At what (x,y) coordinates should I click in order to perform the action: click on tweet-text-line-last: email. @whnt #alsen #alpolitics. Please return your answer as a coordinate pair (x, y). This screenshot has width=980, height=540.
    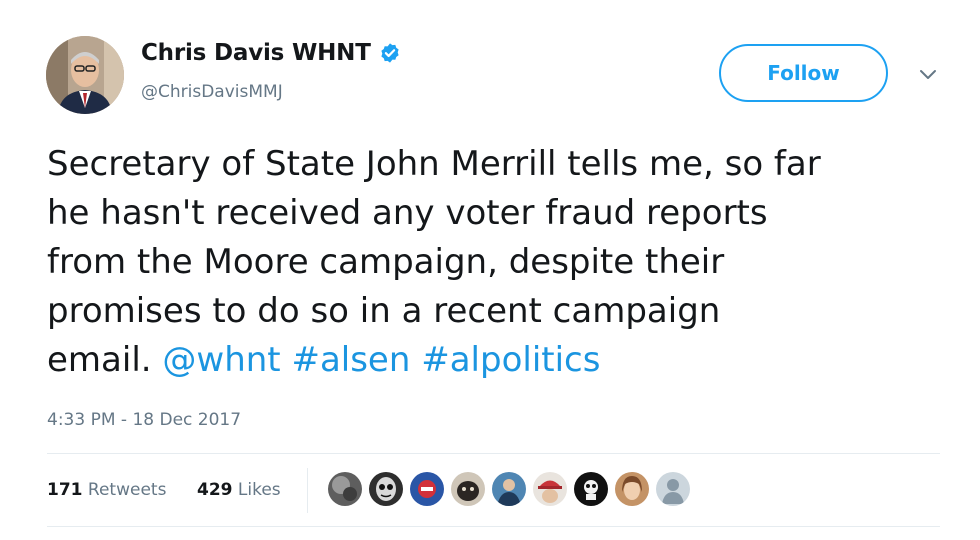
    Looking at the image, I should click on (497, 360).